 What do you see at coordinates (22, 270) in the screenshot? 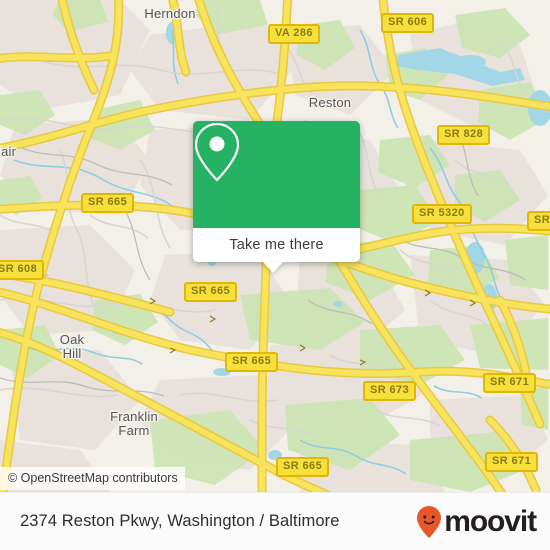
I see `shield-sr-608: SR 608` at bounding box center [22, 270].